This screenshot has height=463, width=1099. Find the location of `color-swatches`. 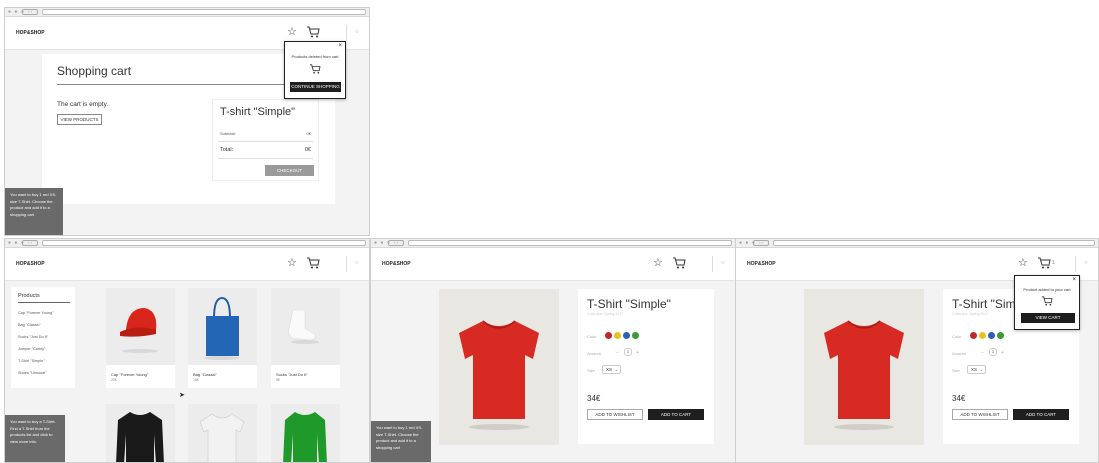

color-swatches is located at coordinates (627, 336).